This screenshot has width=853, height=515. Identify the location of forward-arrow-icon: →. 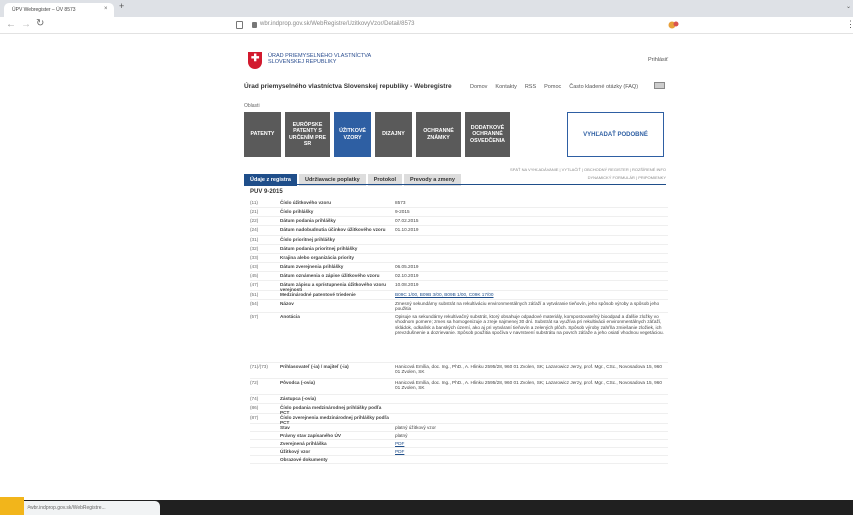
(26, 24).